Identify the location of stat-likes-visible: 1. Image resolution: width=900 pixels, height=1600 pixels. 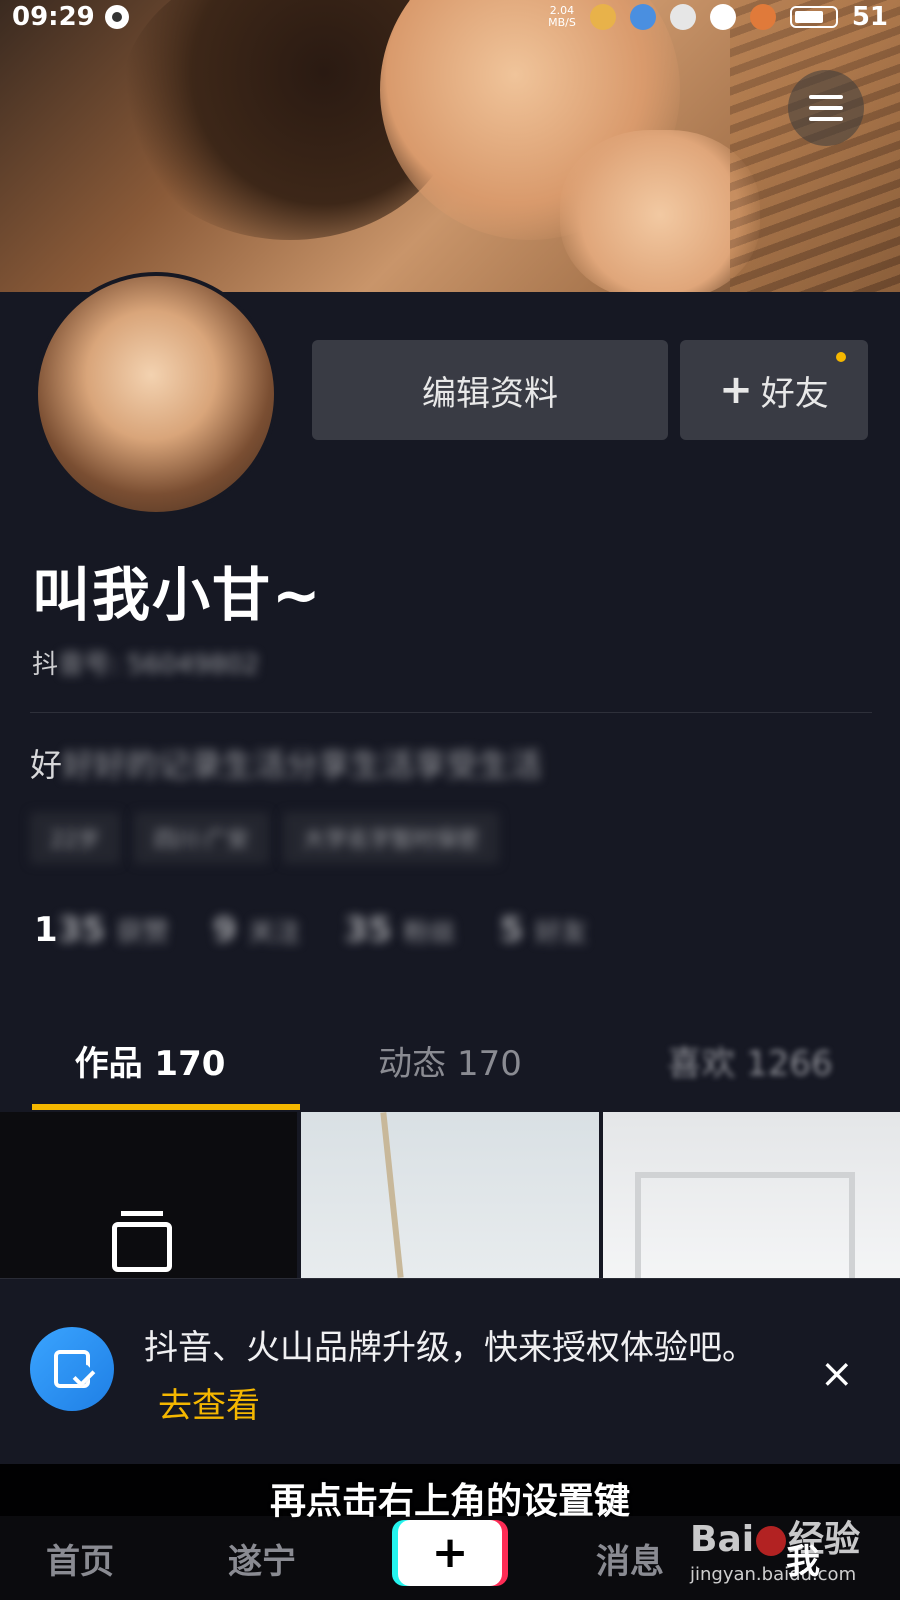
(46, 930).